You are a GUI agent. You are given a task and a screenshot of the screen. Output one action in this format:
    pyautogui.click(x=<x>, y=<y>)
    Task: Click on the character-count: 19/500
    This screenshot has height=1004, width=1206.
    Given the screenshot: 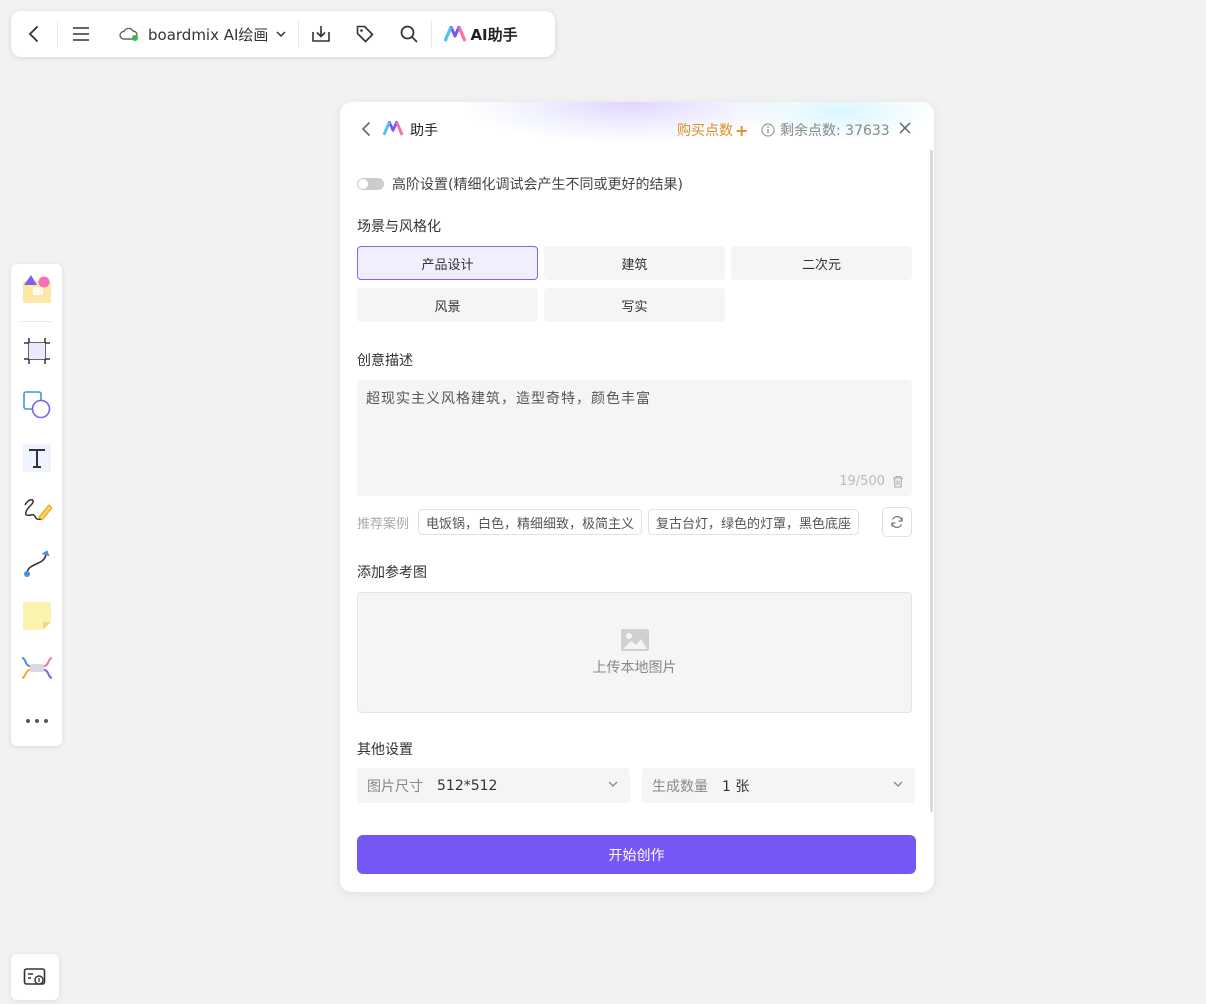 What is the action you would take?
    pyautogui.click(x=862, y=481)
    